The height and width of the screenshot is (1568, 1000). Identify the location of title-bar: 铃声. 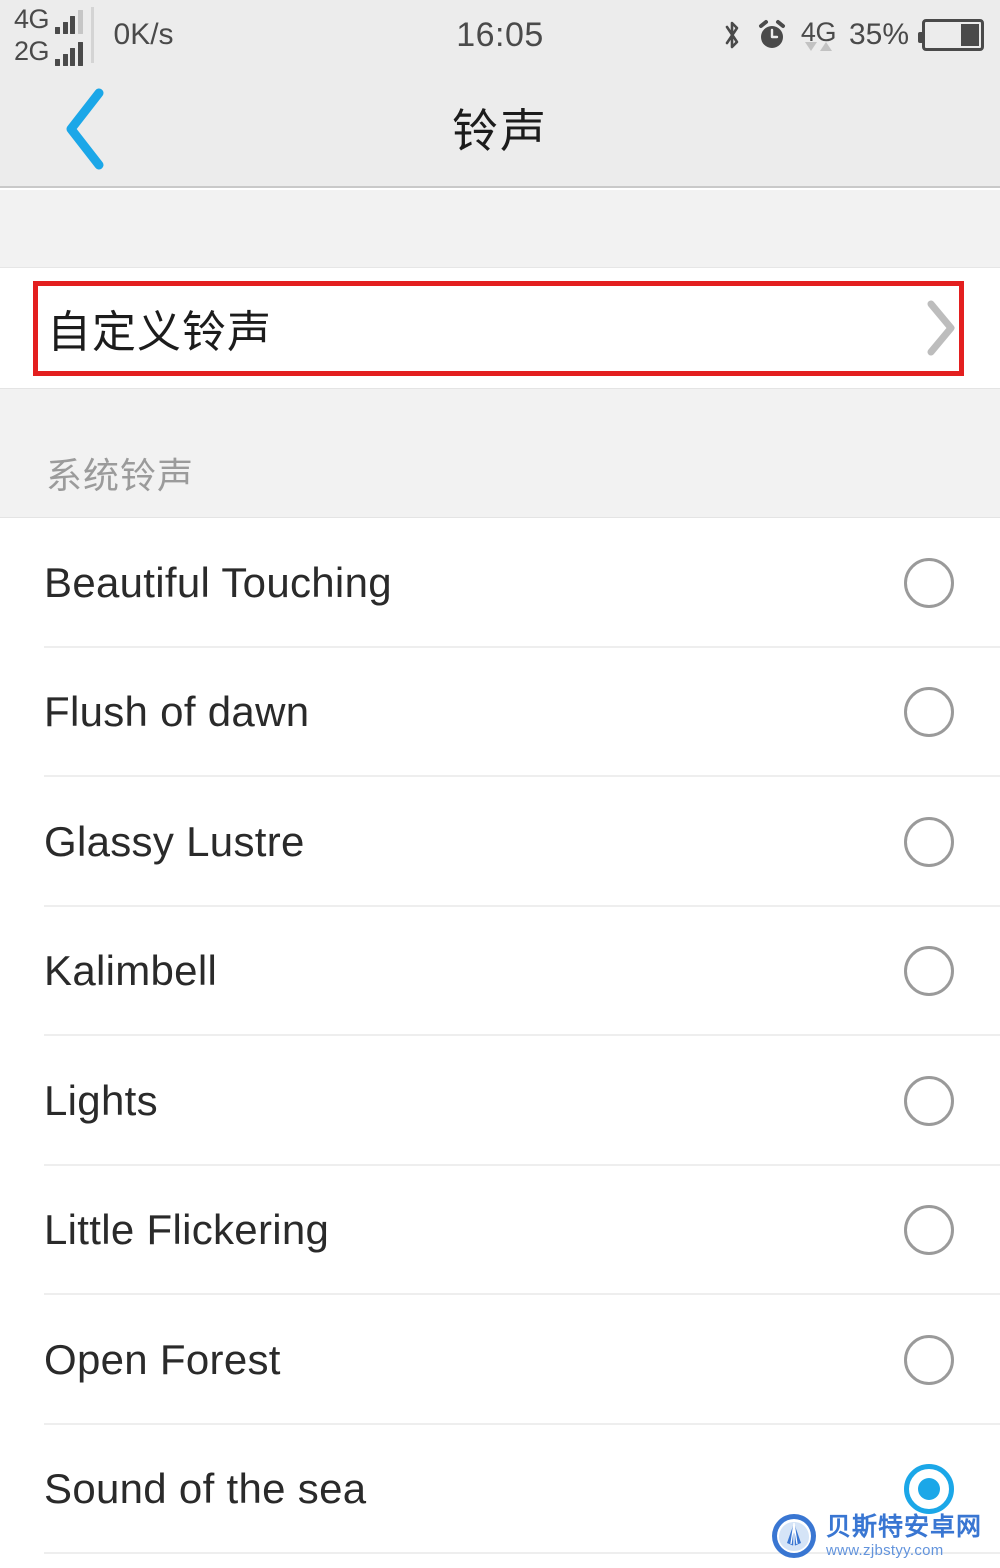
(500, 129).